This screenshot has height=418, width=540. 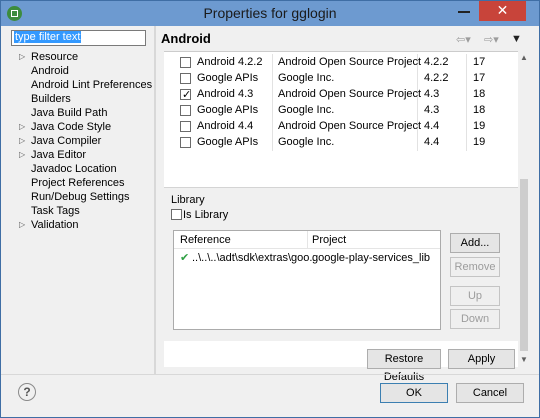 What do you see at coordinates (490, 393) in the screenshot?
I see `cancel-button: Cancel` at bounding box center [490, 393].